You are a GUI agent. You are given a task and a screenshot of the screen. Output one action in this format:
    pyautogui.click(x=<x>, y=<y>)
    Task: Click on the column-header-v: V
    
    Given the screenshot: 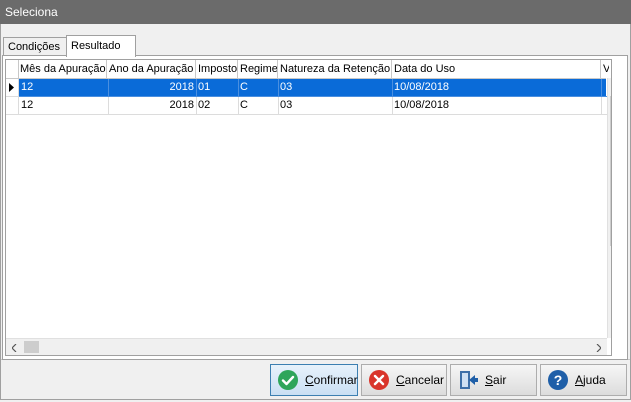 What is the action you would take?
    pyautogui.click(x=605, y=69)
    